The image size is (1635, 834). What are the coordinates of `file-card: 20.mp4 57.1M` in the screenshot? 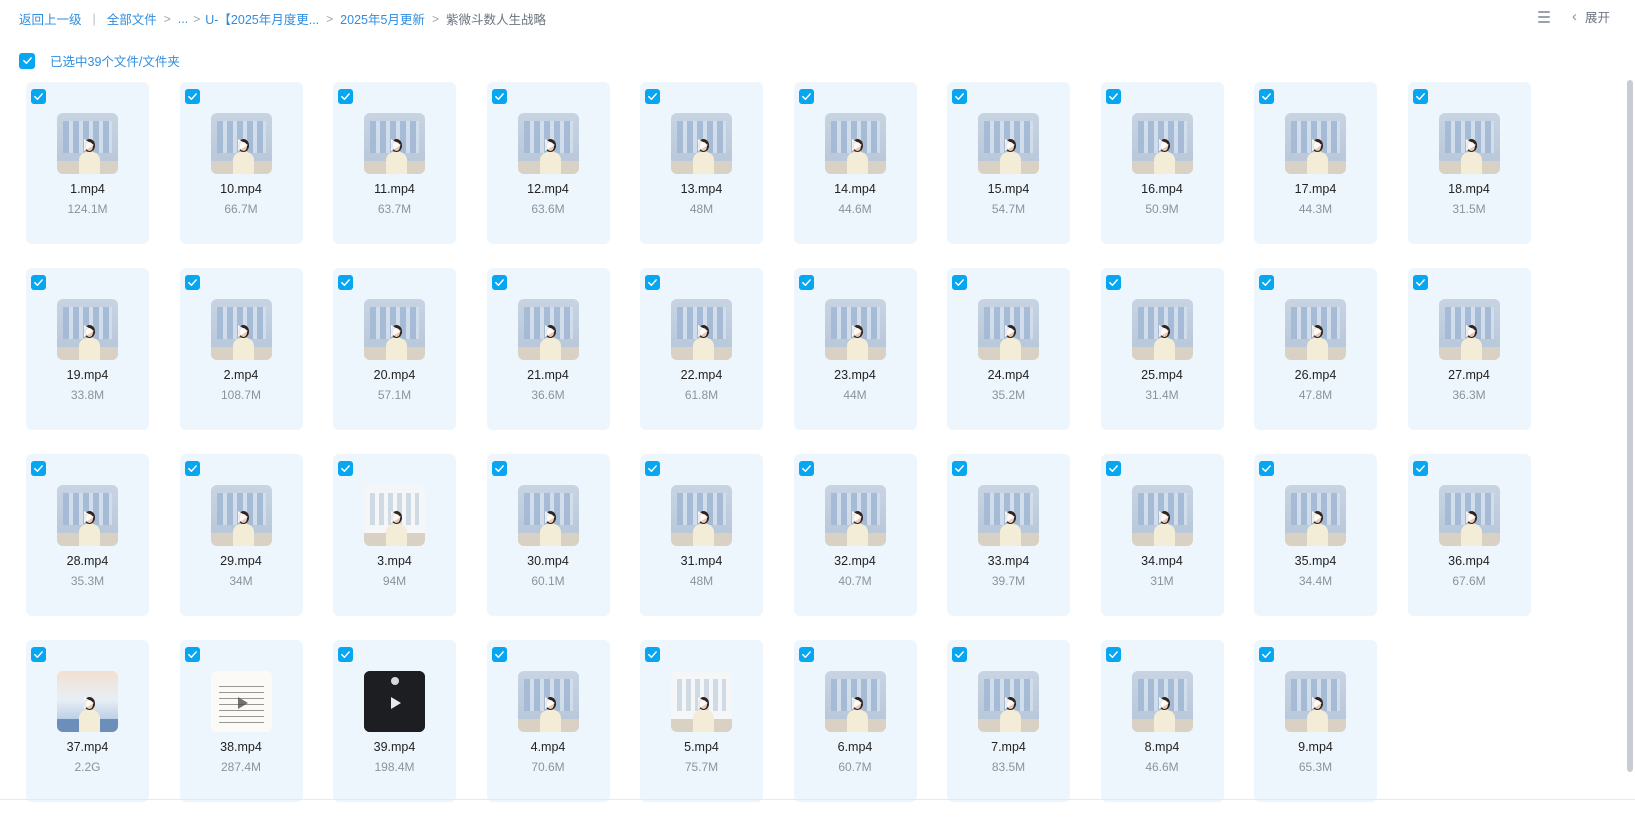 It's located at (394, 349).